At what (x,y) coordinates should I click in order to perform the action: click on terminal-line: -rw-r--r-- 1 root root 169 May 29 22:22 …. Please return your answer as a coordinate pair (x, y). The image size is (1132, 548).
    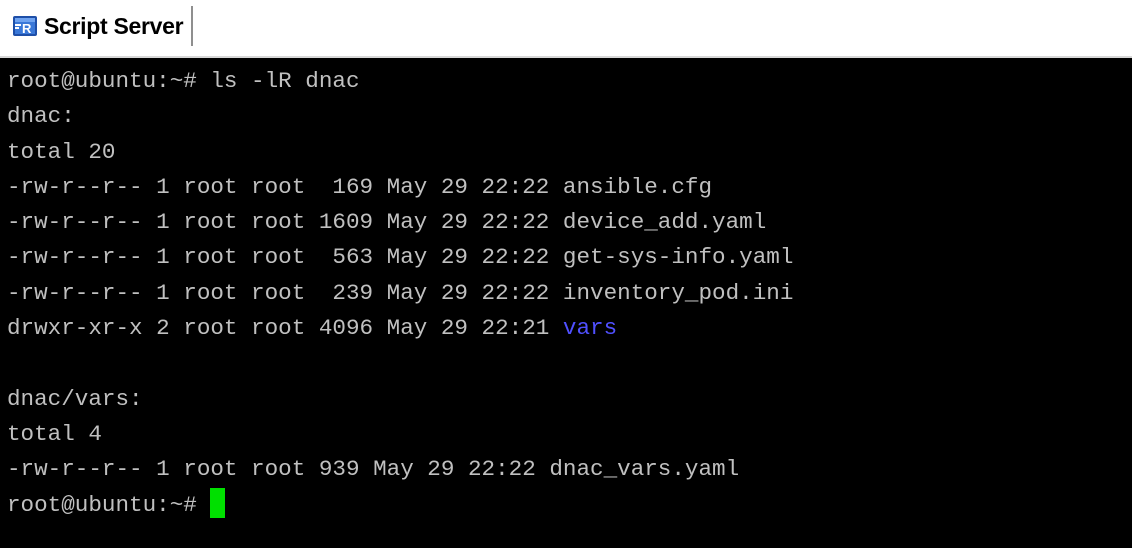
    Looking at the image, I should click on (360, 186).